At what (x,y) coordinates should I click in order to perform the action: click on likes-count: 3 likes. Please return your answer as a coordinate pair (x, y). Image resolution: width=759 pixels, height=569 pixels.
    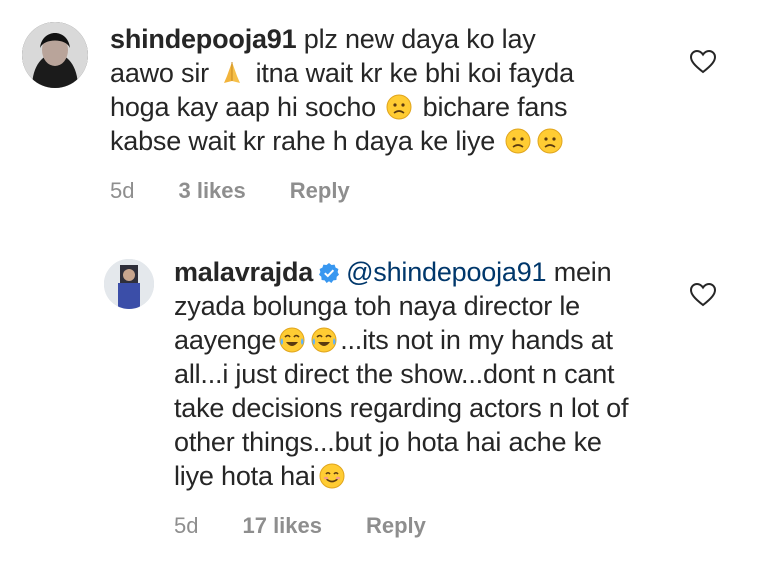
    Looking at the image, I should click on (211, 191).